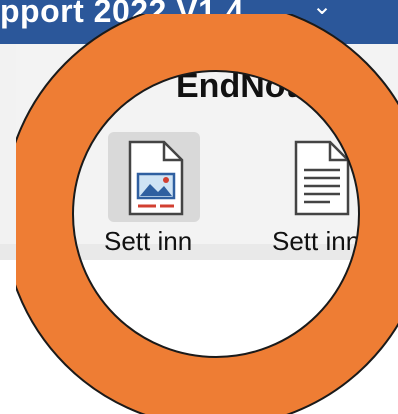 The height and width of the screenshot is (414, 398). Describe the element at coordinates (62, 182) in the screenshot. I see `ribbon-group-divider` at that location.